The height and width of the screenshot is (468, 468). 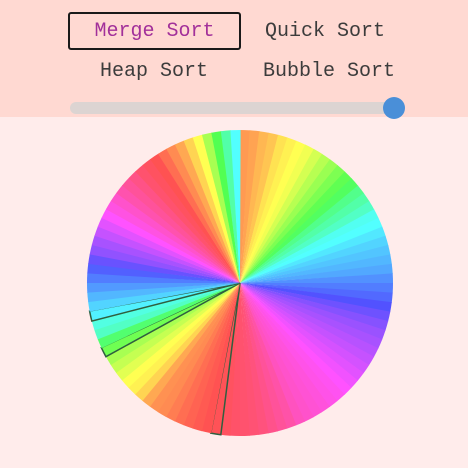 What do you see at coordinates (393, 108) in the screenshot?
I see `slider-thumb` at bounding box center [393, 108].